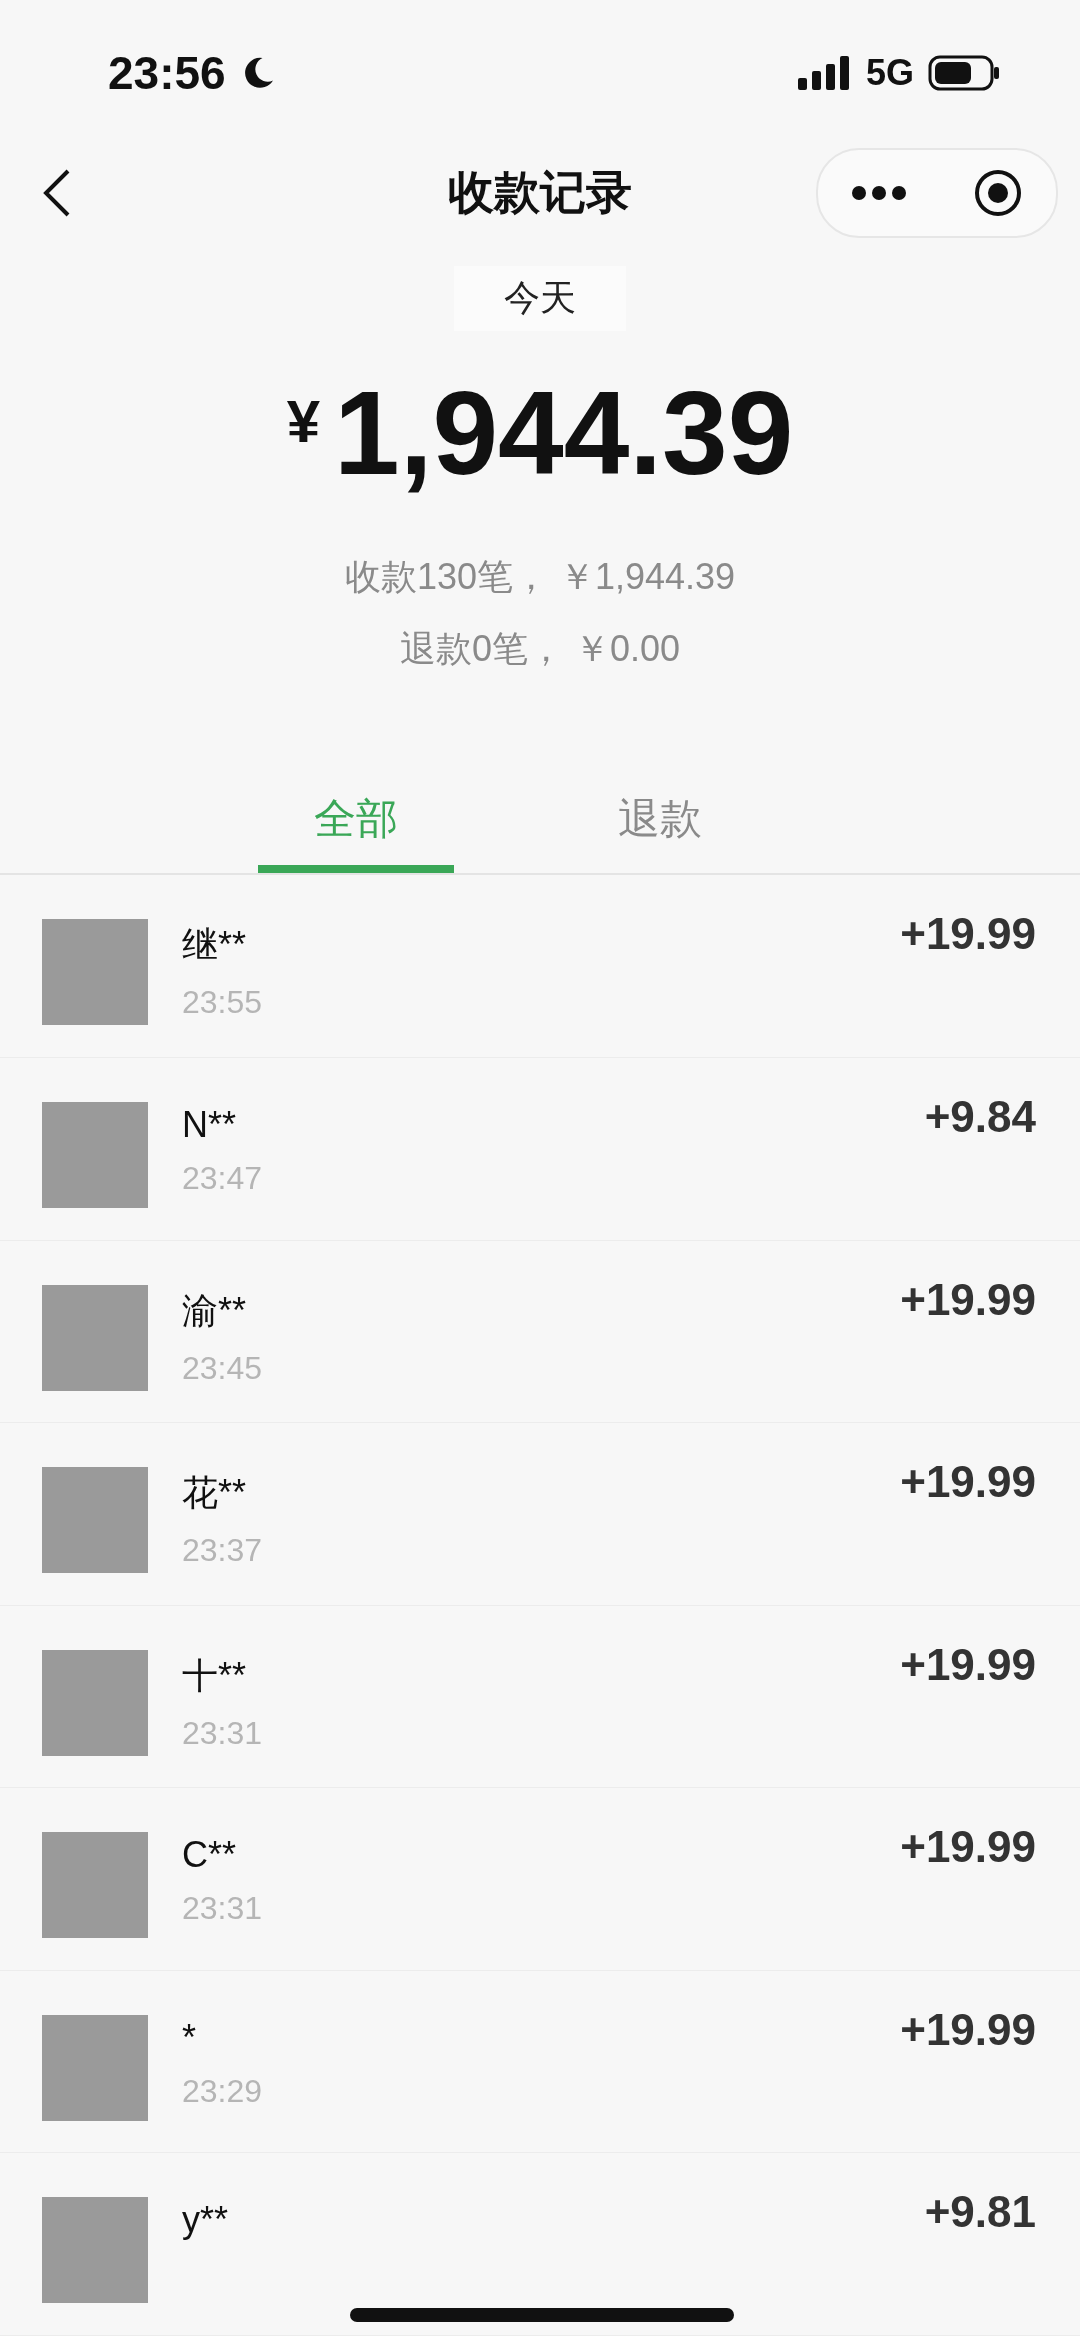 The height and width of the screenshot is (2336, 1080). What do you see at coordinates (889, 73) in the screenshot?
I see `network-label: 5G` at bounding box center [889, 73].